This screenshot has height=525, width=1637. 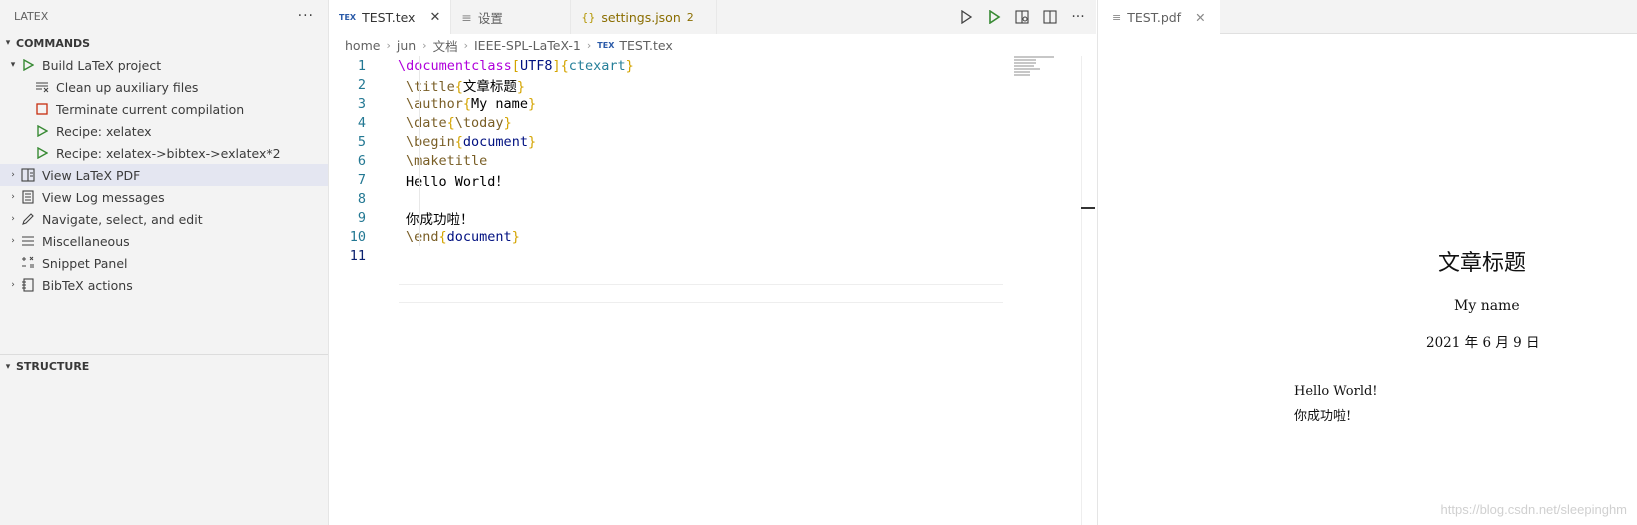 I want to click on scrollbar-cursor-mark, so click(x=1088, y=208).